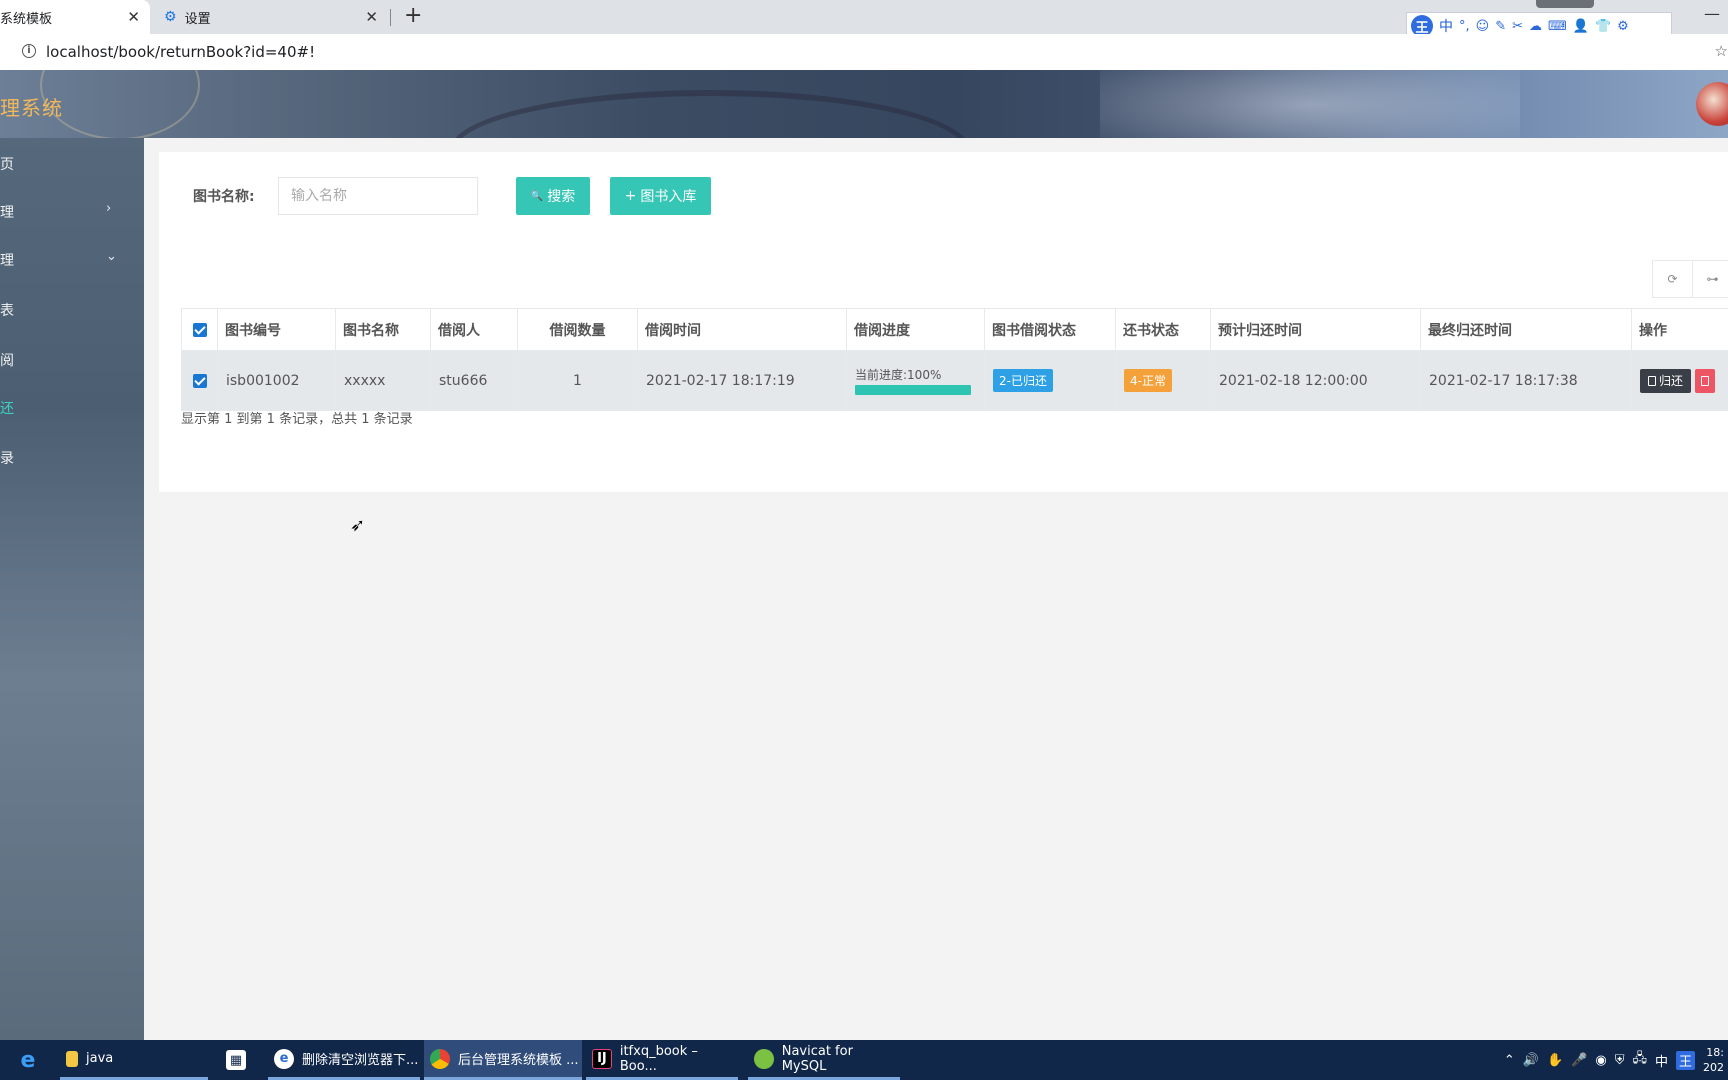  I want to click on sidebar-item-label: 阅, so click(7, 361).